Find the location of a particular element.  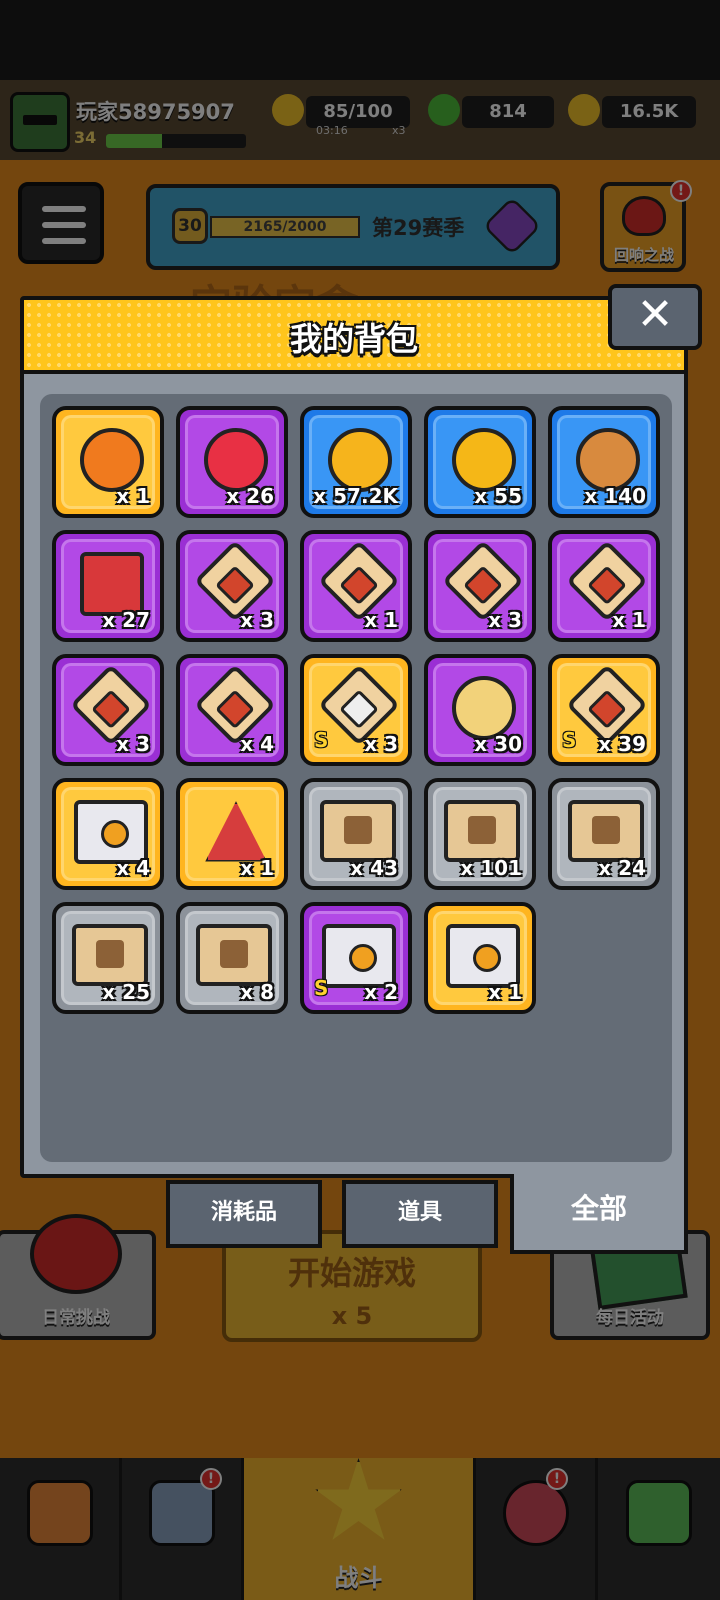

cheese-slice-icon is located at coordinates (484, 708).